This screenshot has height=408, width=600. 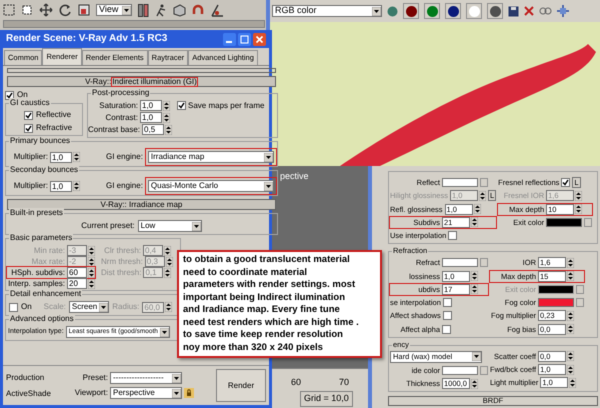 I want to click on group-title: Built-in presets, so click(x=36, y=213).